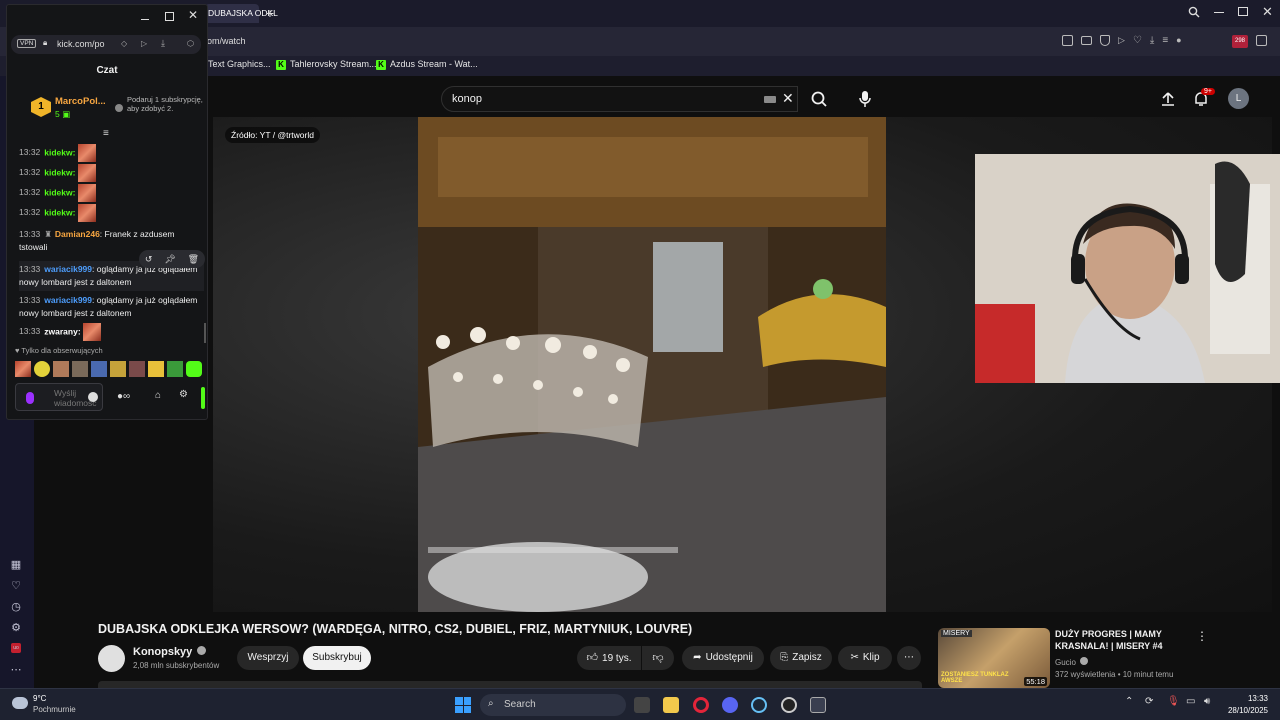 The width and height of the screenshot is (1280, 720). Describe the element at coordinates (625, 41) in the screenshot. I see `address-bar: om/watch` at that location.